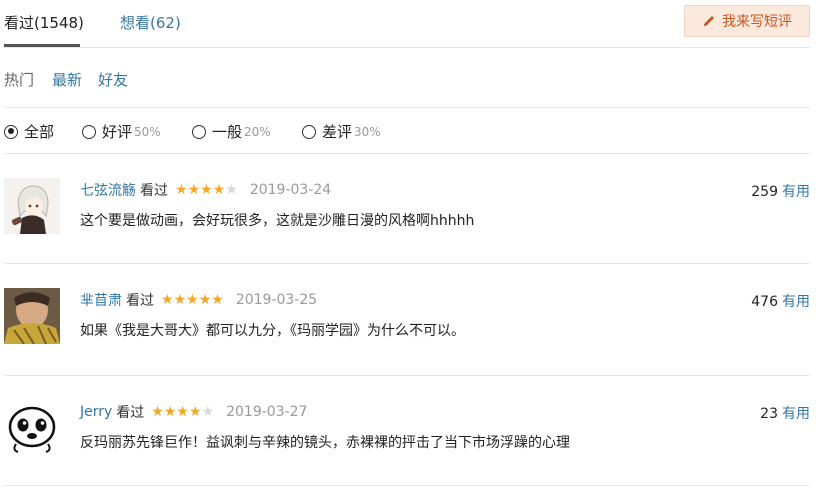 Image resolution: width=830 pixels, height=490 pixels. I want to click on active-tab-indicator, so click(42, 45).